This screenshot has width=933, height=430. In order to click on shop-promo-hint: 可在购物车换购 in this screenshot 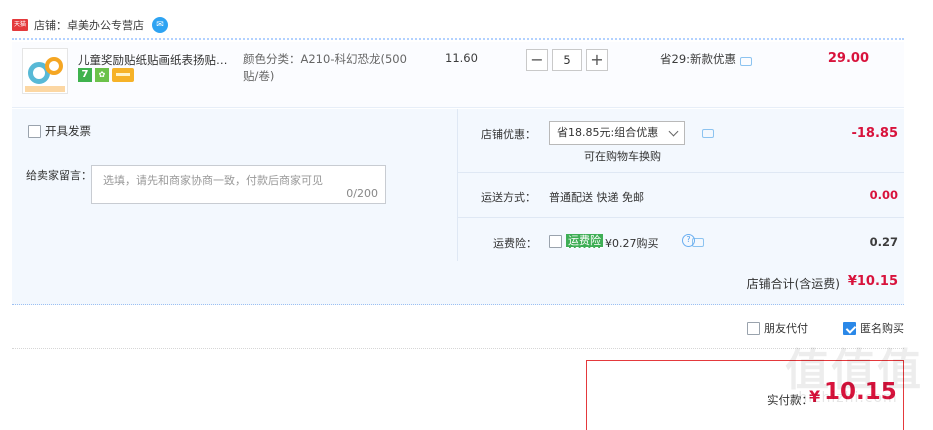, I will do `click(622, 156)`.